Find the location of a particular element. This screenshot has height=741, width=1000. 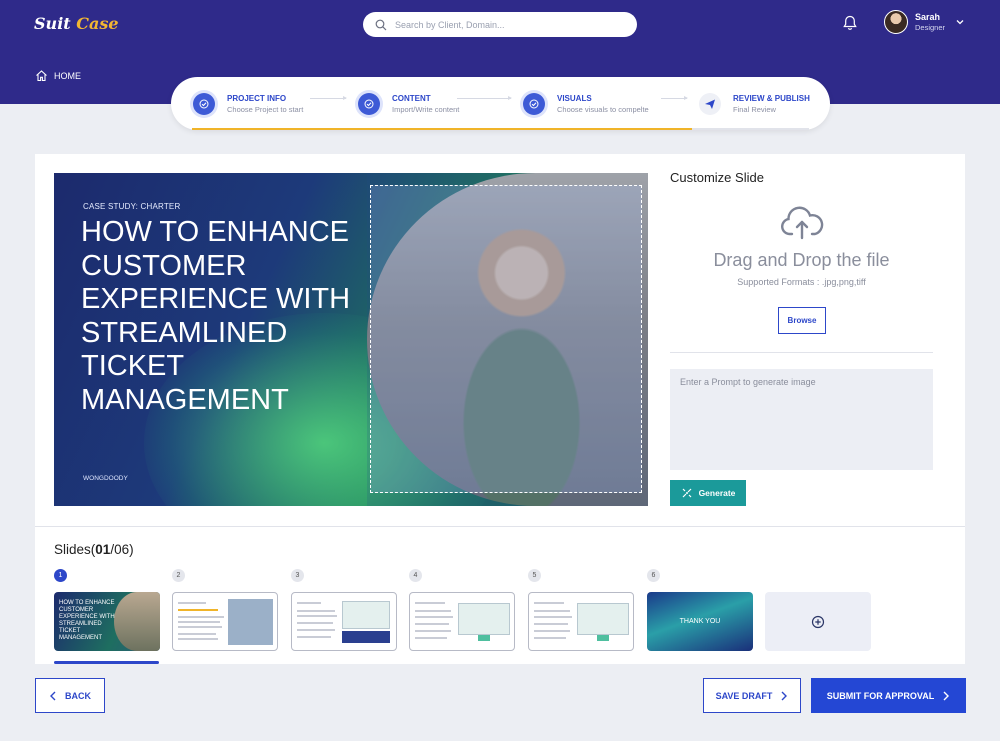

search-icon is located at coordinates (381, 24).